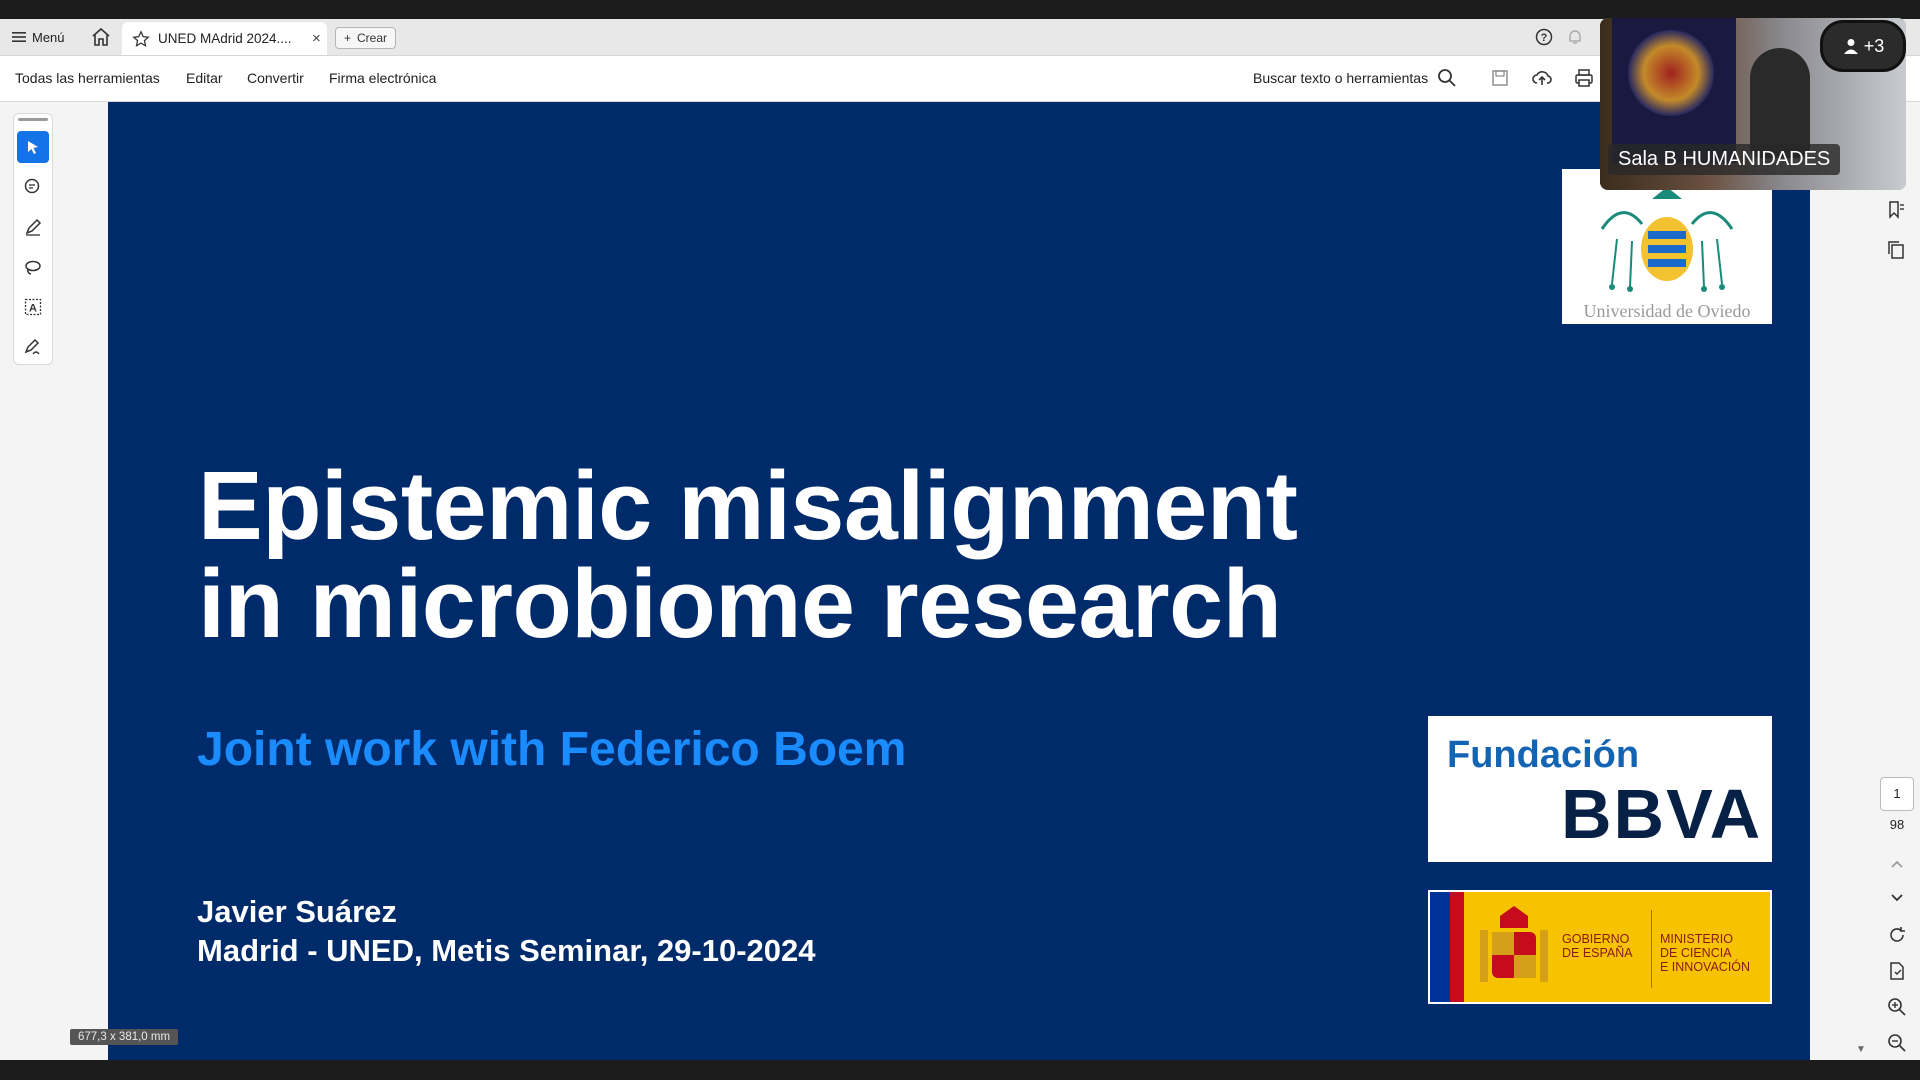 Image resolution: width=1920 pixels, height=1080 pixels. I want to click on create-button: + Crear, so click(366, 38).